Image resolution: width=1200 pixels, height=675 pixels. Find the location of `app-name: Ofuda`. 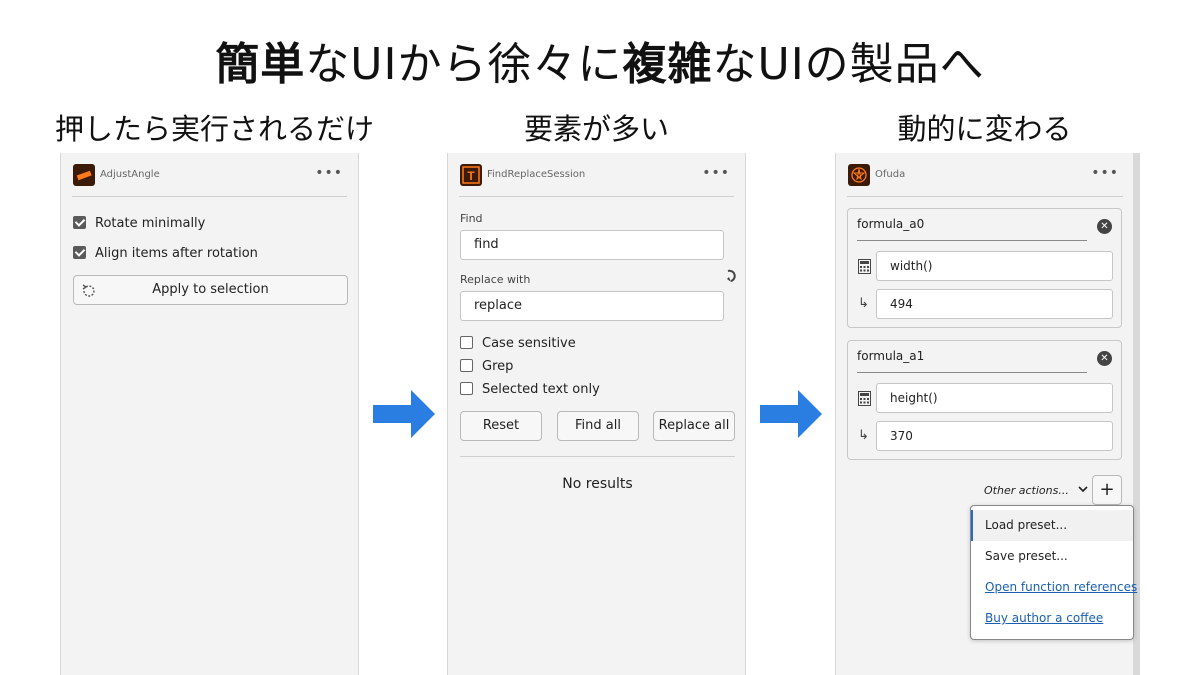

app-name: Ofuda is located at coordinates (890, 174).